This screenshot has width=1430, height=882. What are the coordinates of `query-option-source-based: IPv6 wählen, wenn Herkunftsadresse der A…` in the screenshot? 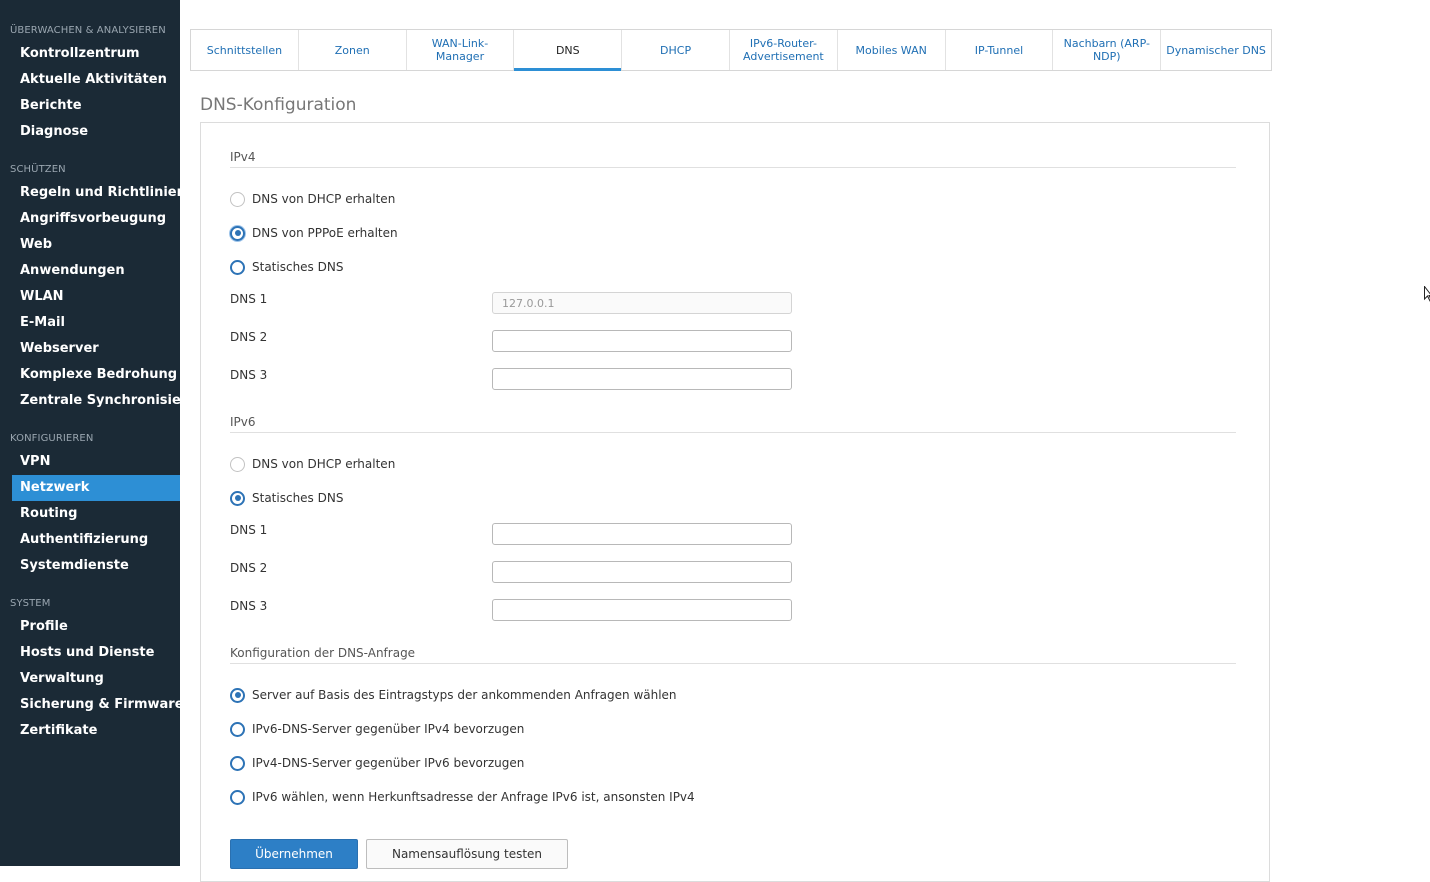 It's located at (462, 797).